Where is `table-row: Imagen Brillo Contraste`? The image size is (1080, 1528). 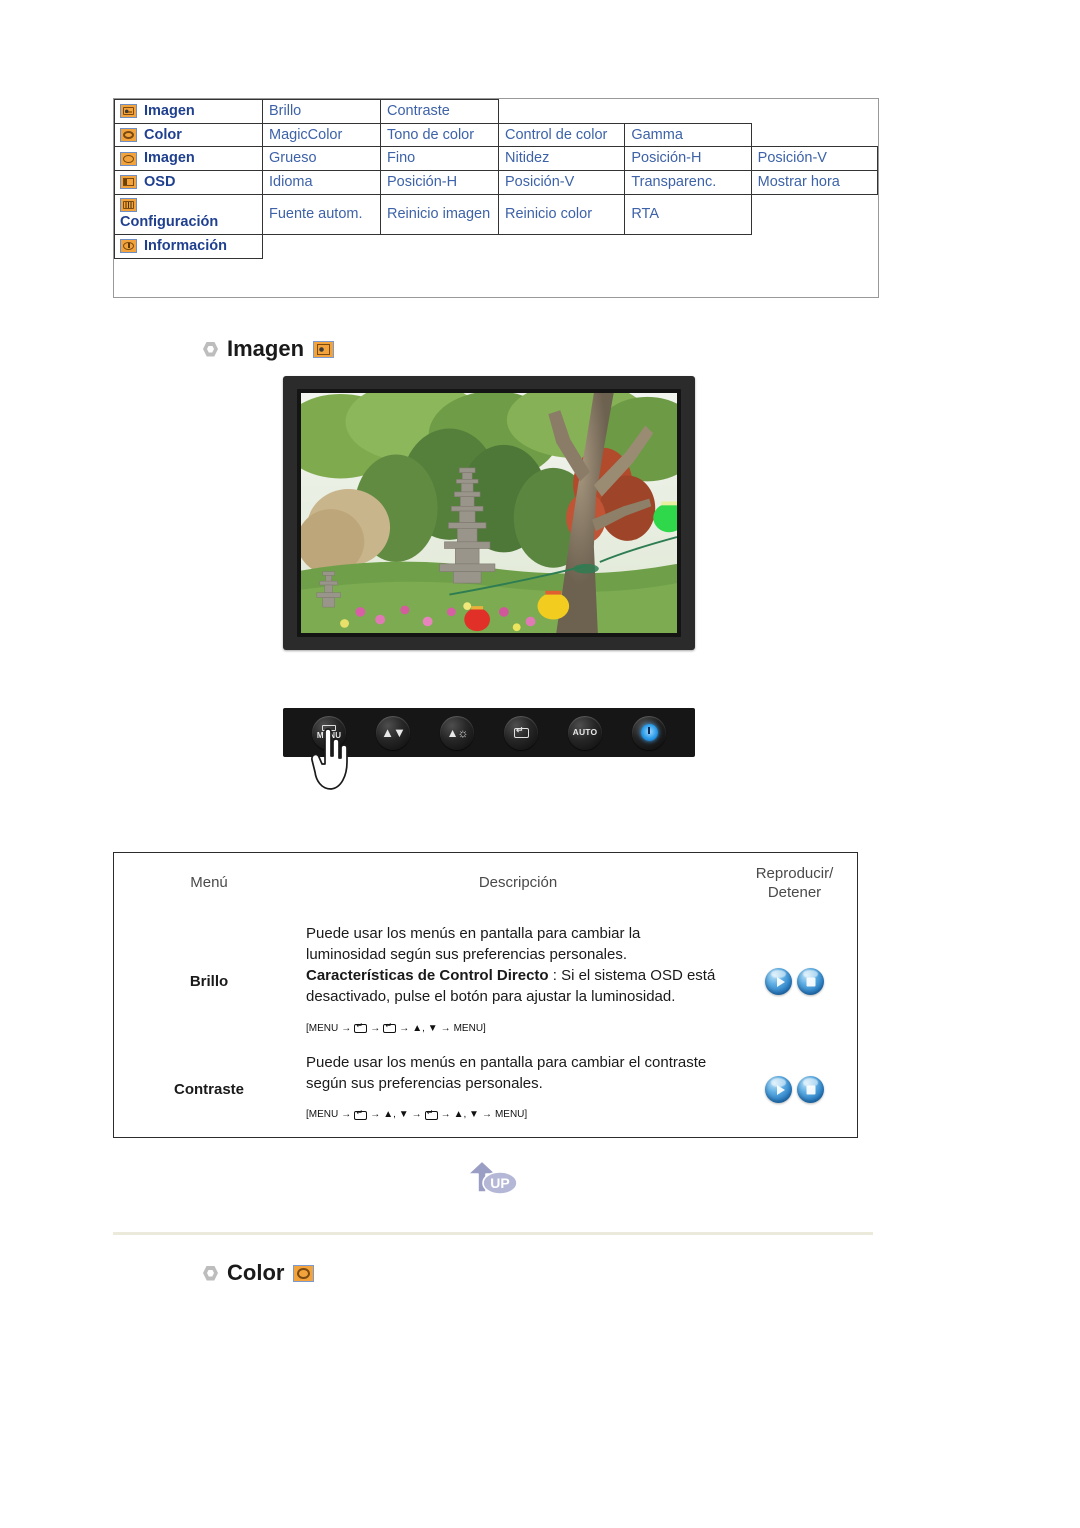 table-row: Imagen Brillo Contraste is located at coordinates (496, 111).